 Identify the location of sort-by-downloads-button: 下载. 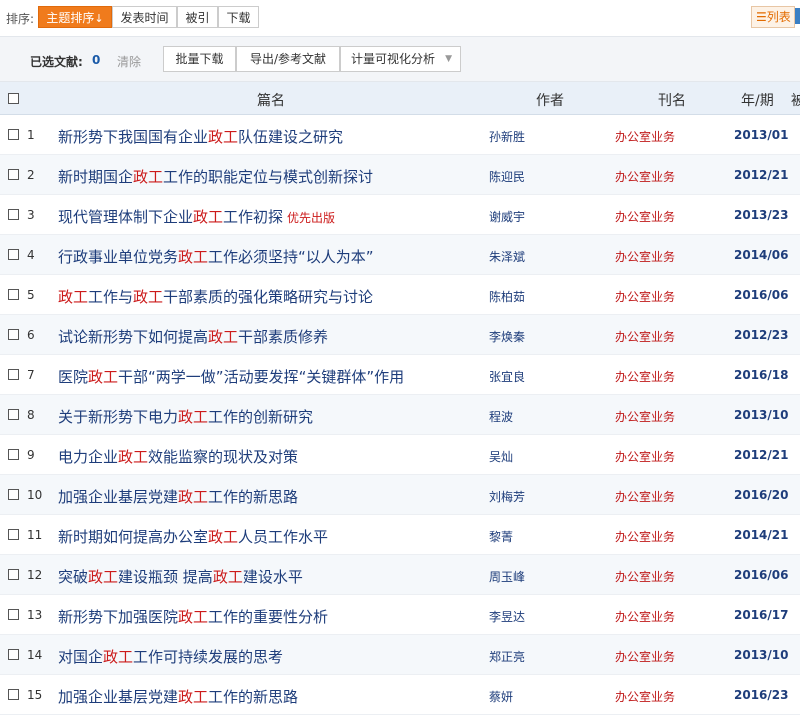
(238, 17).